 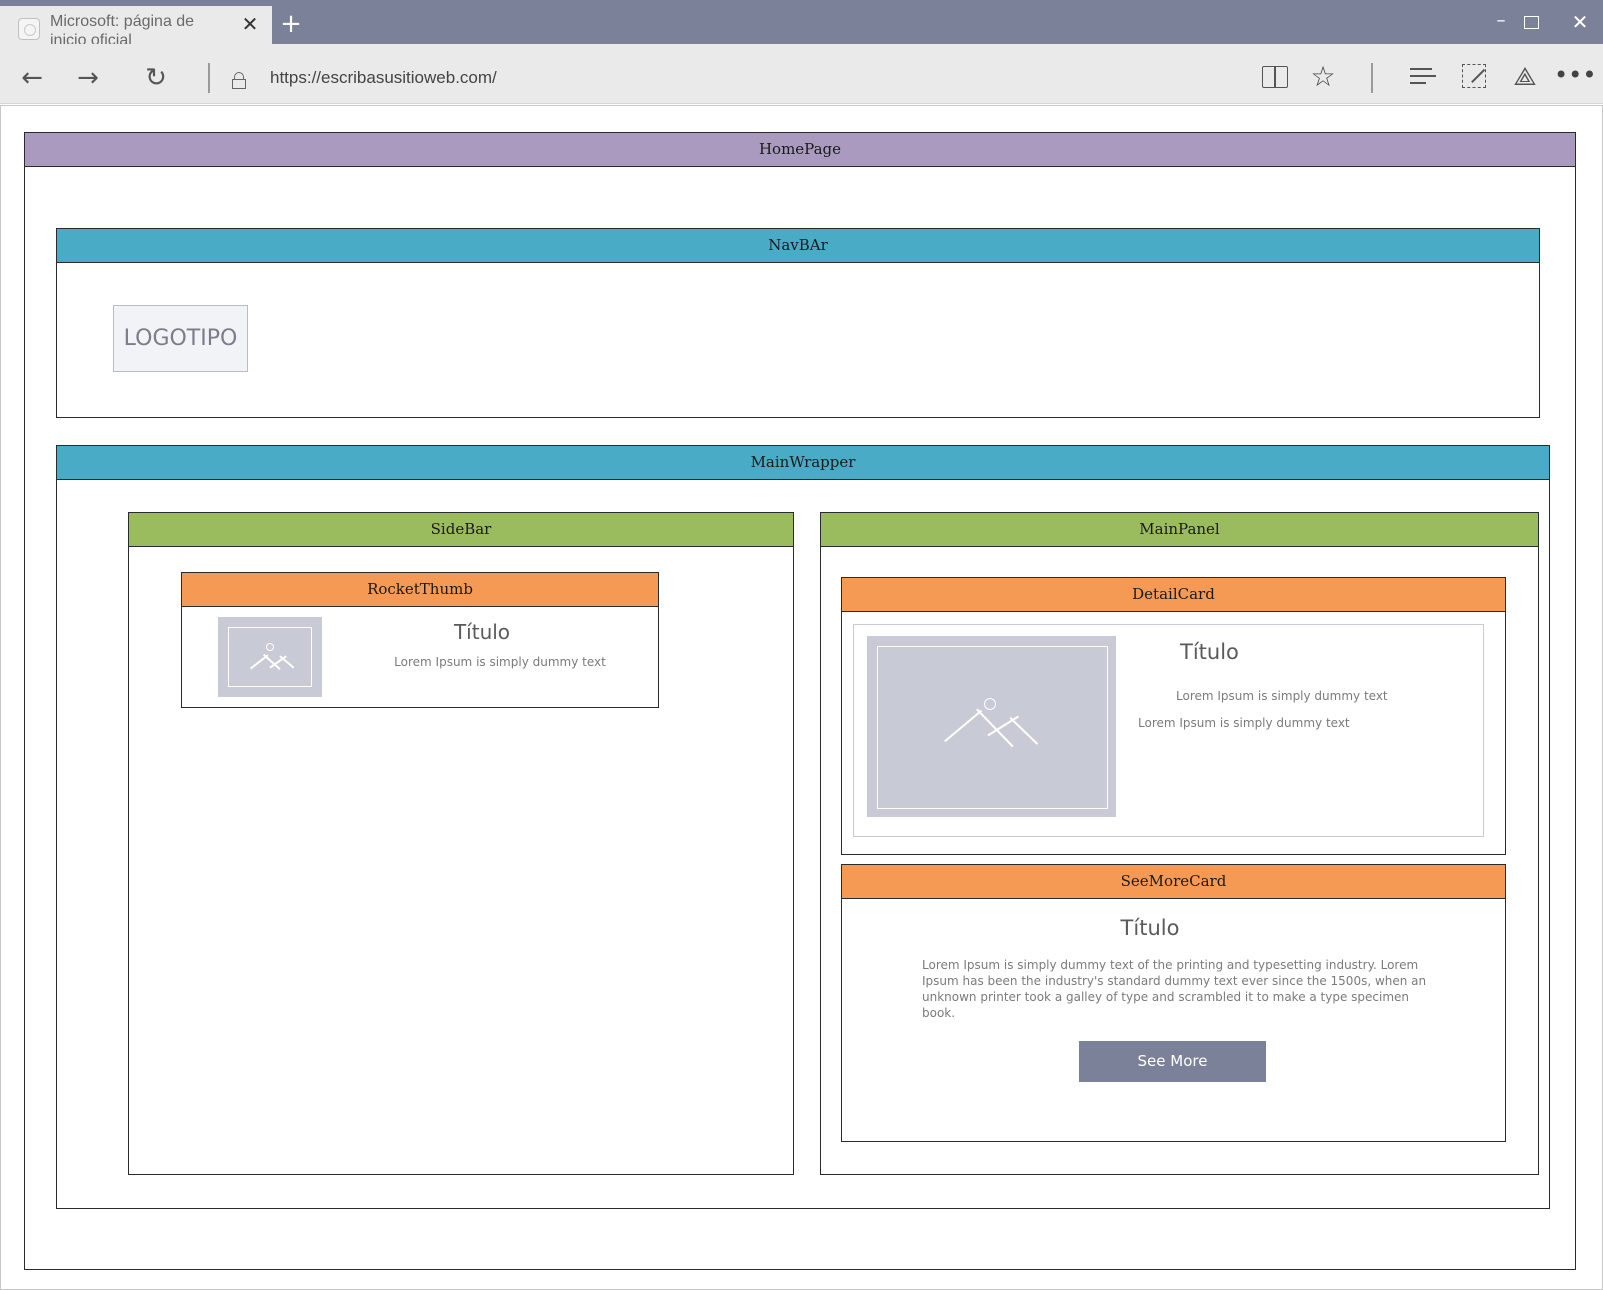 I want to click on minimize-icon: –, so click(x=1501, y=21).